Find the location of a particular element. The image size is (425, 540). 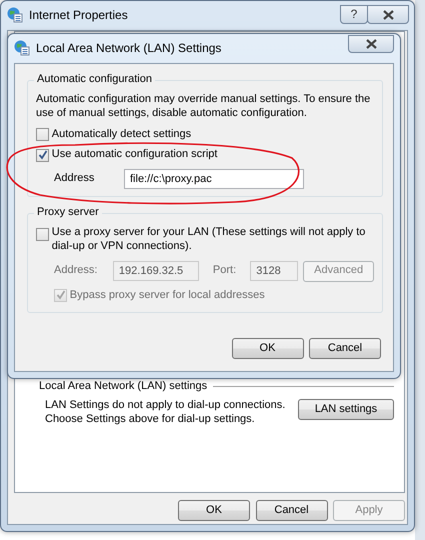

section-heading: Local Area Network (LAN) settings is located at coordinates (123, 387).